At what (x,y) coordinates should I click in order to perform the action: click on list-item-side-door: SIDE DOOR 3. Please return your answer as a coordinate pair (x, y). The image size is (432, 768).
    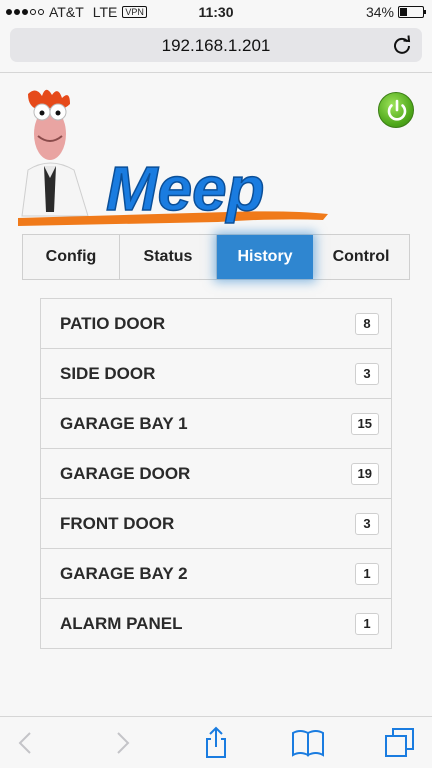
    Looking at the image, I should click on (216, 373).